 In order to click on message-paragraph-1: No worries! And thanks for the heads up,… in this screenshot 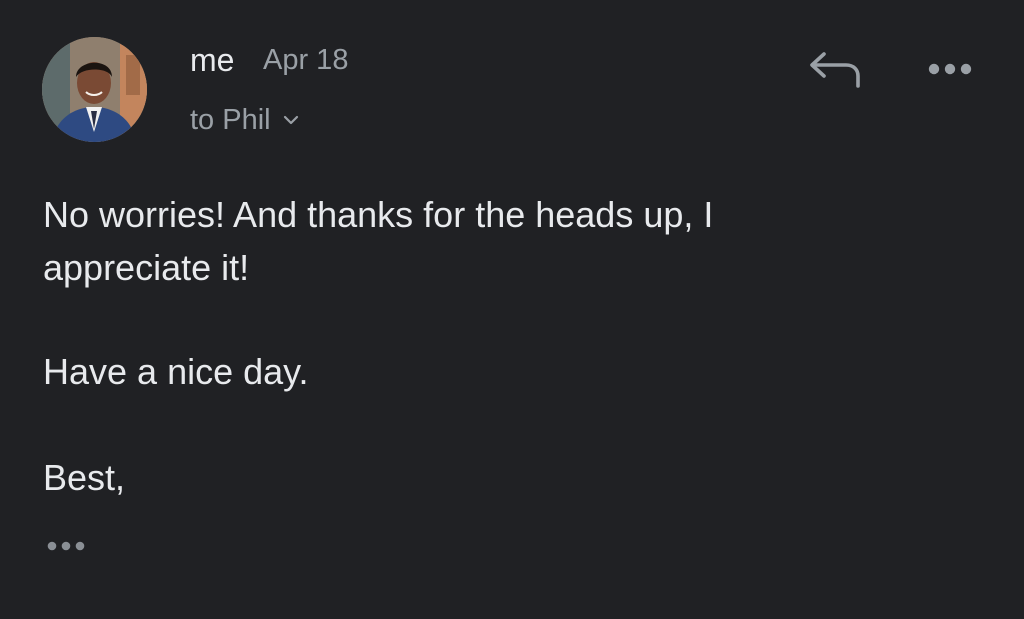, I will do `click(378, 241)`.